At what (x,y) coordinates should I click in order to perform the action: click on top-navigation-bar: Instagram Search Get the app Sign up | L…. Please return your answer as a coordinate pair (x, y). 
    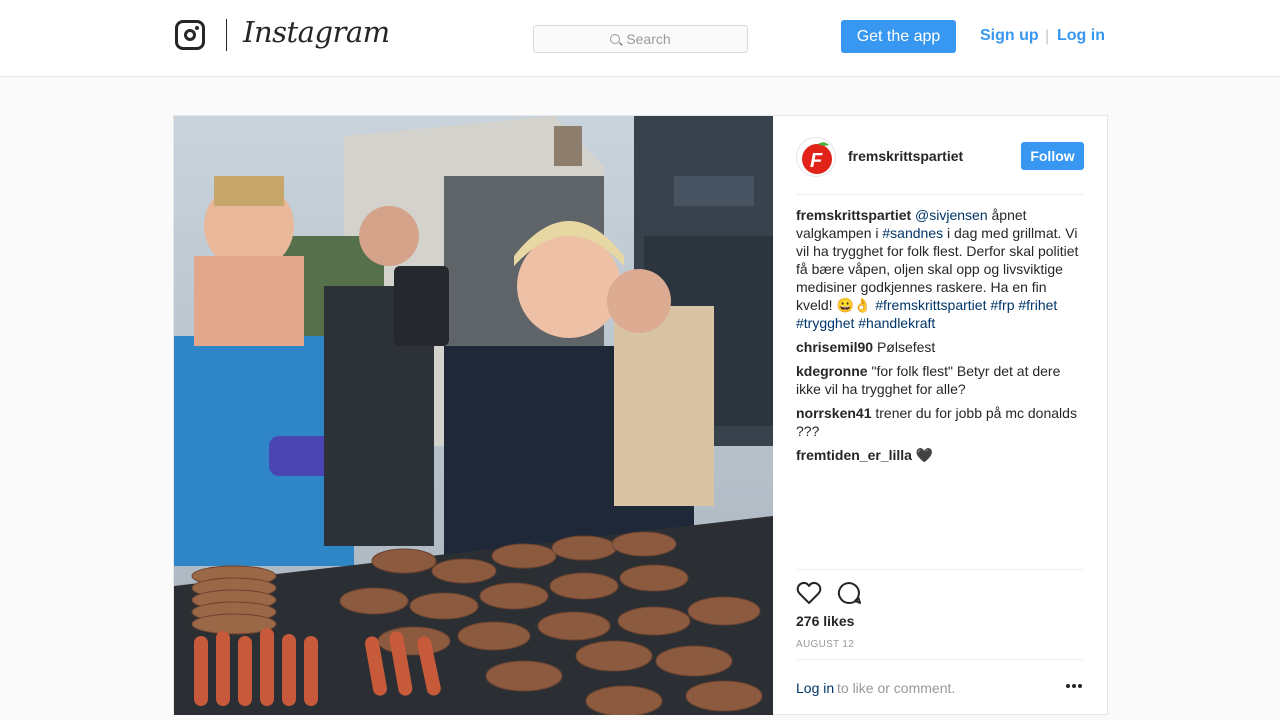
    Looking at the image, I should click on (640, 38).